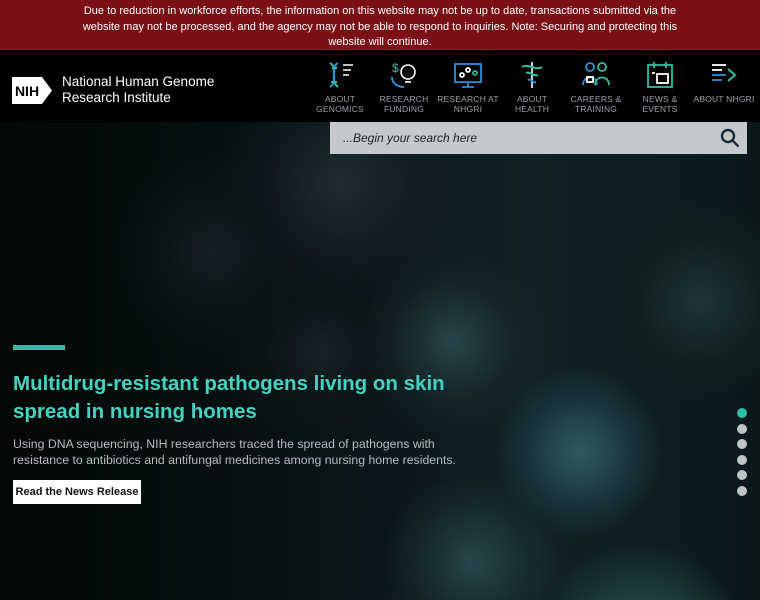  Describe the element at coordinates (596, 104) in the screenshot. I see `nav-label: Careers & Training` at that location.